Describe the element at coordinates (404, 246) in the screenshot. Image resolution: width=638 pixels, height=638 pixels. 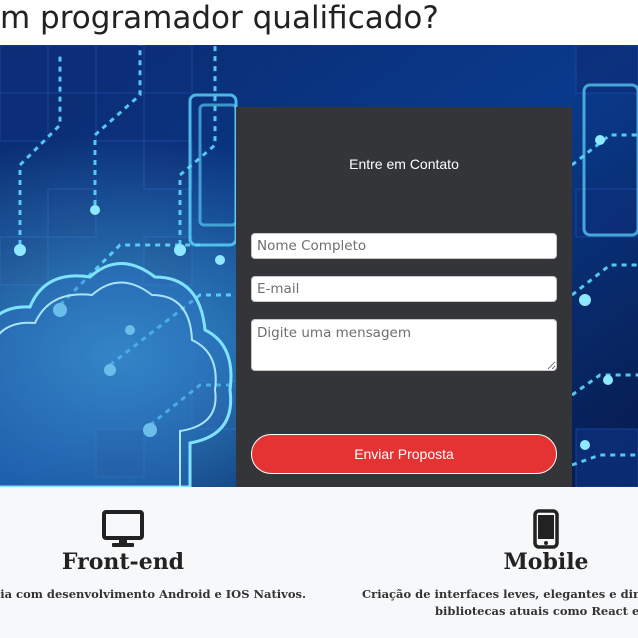
I see `name-input` at that location.